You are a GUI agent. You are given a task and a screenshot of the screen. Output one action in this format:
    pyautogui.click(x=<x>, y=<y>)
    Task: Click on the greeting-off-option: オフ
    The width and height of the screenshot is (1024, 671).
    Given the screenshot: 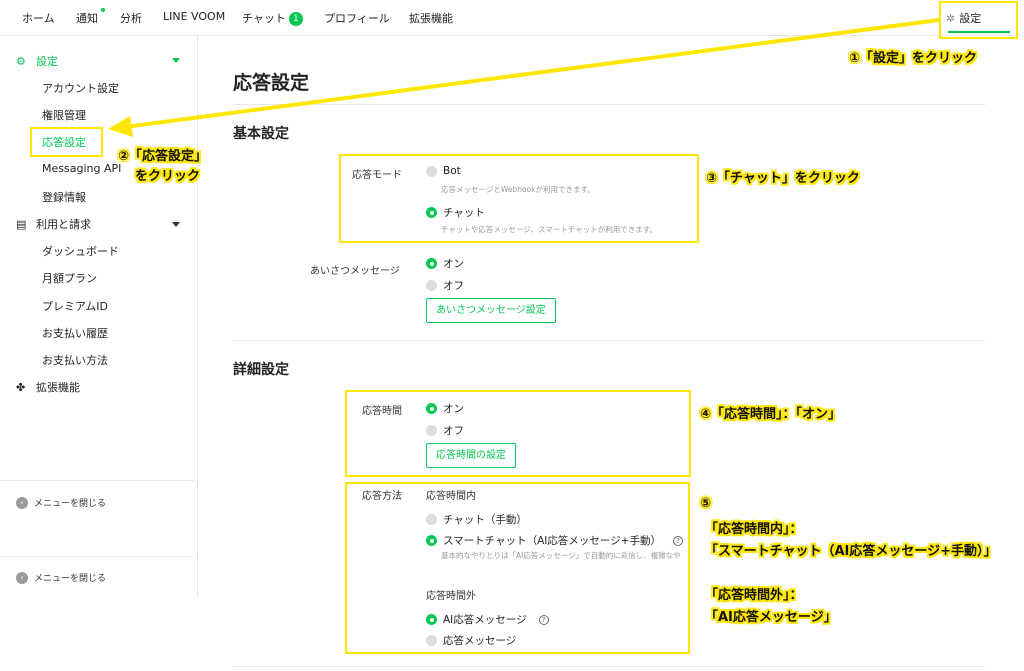 What is the action you would take?
    pyautogui.click(x=445, y=285)
    